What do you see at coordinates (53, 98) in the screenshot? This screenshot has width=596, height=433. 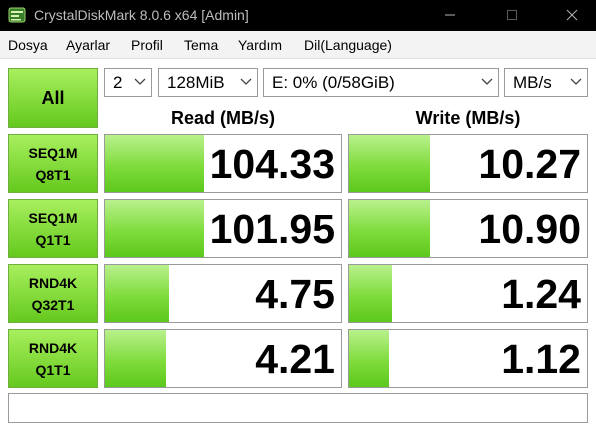 I see `all-button: All` at bounding box center [53, 98].